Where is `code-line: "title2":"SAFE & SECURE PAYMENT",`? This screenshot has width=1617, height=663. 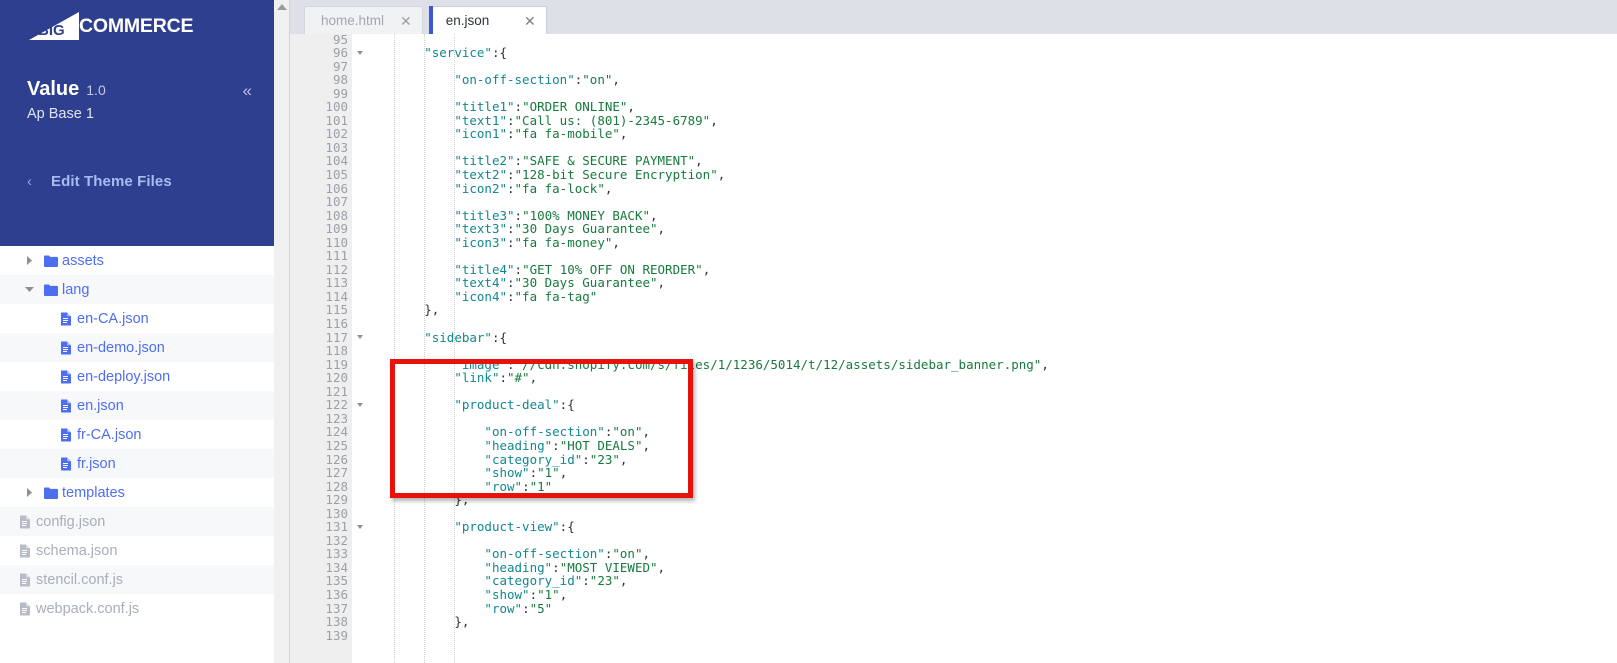 code-line: "title2":"SAFE & SECURE PAYMENT", is located at coordinates (578, 161).